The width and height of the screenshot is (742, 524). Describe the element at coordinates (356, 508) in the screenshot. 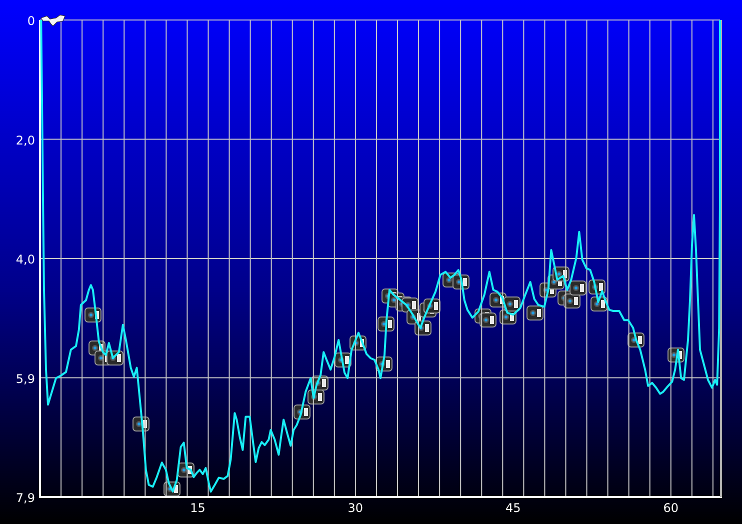

I see `axis-label: 30` at that location.